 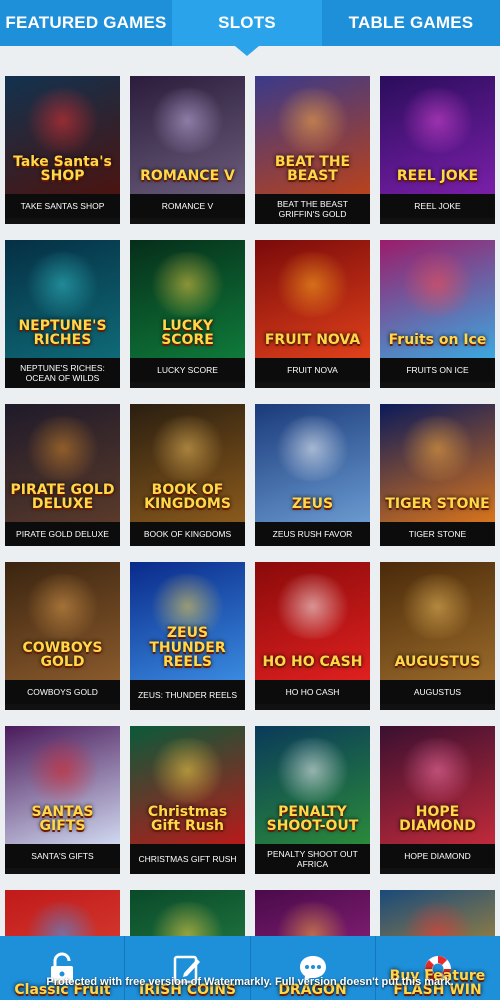 I want to click on game-title: ROMANCE V, so click(x=187, y=206).